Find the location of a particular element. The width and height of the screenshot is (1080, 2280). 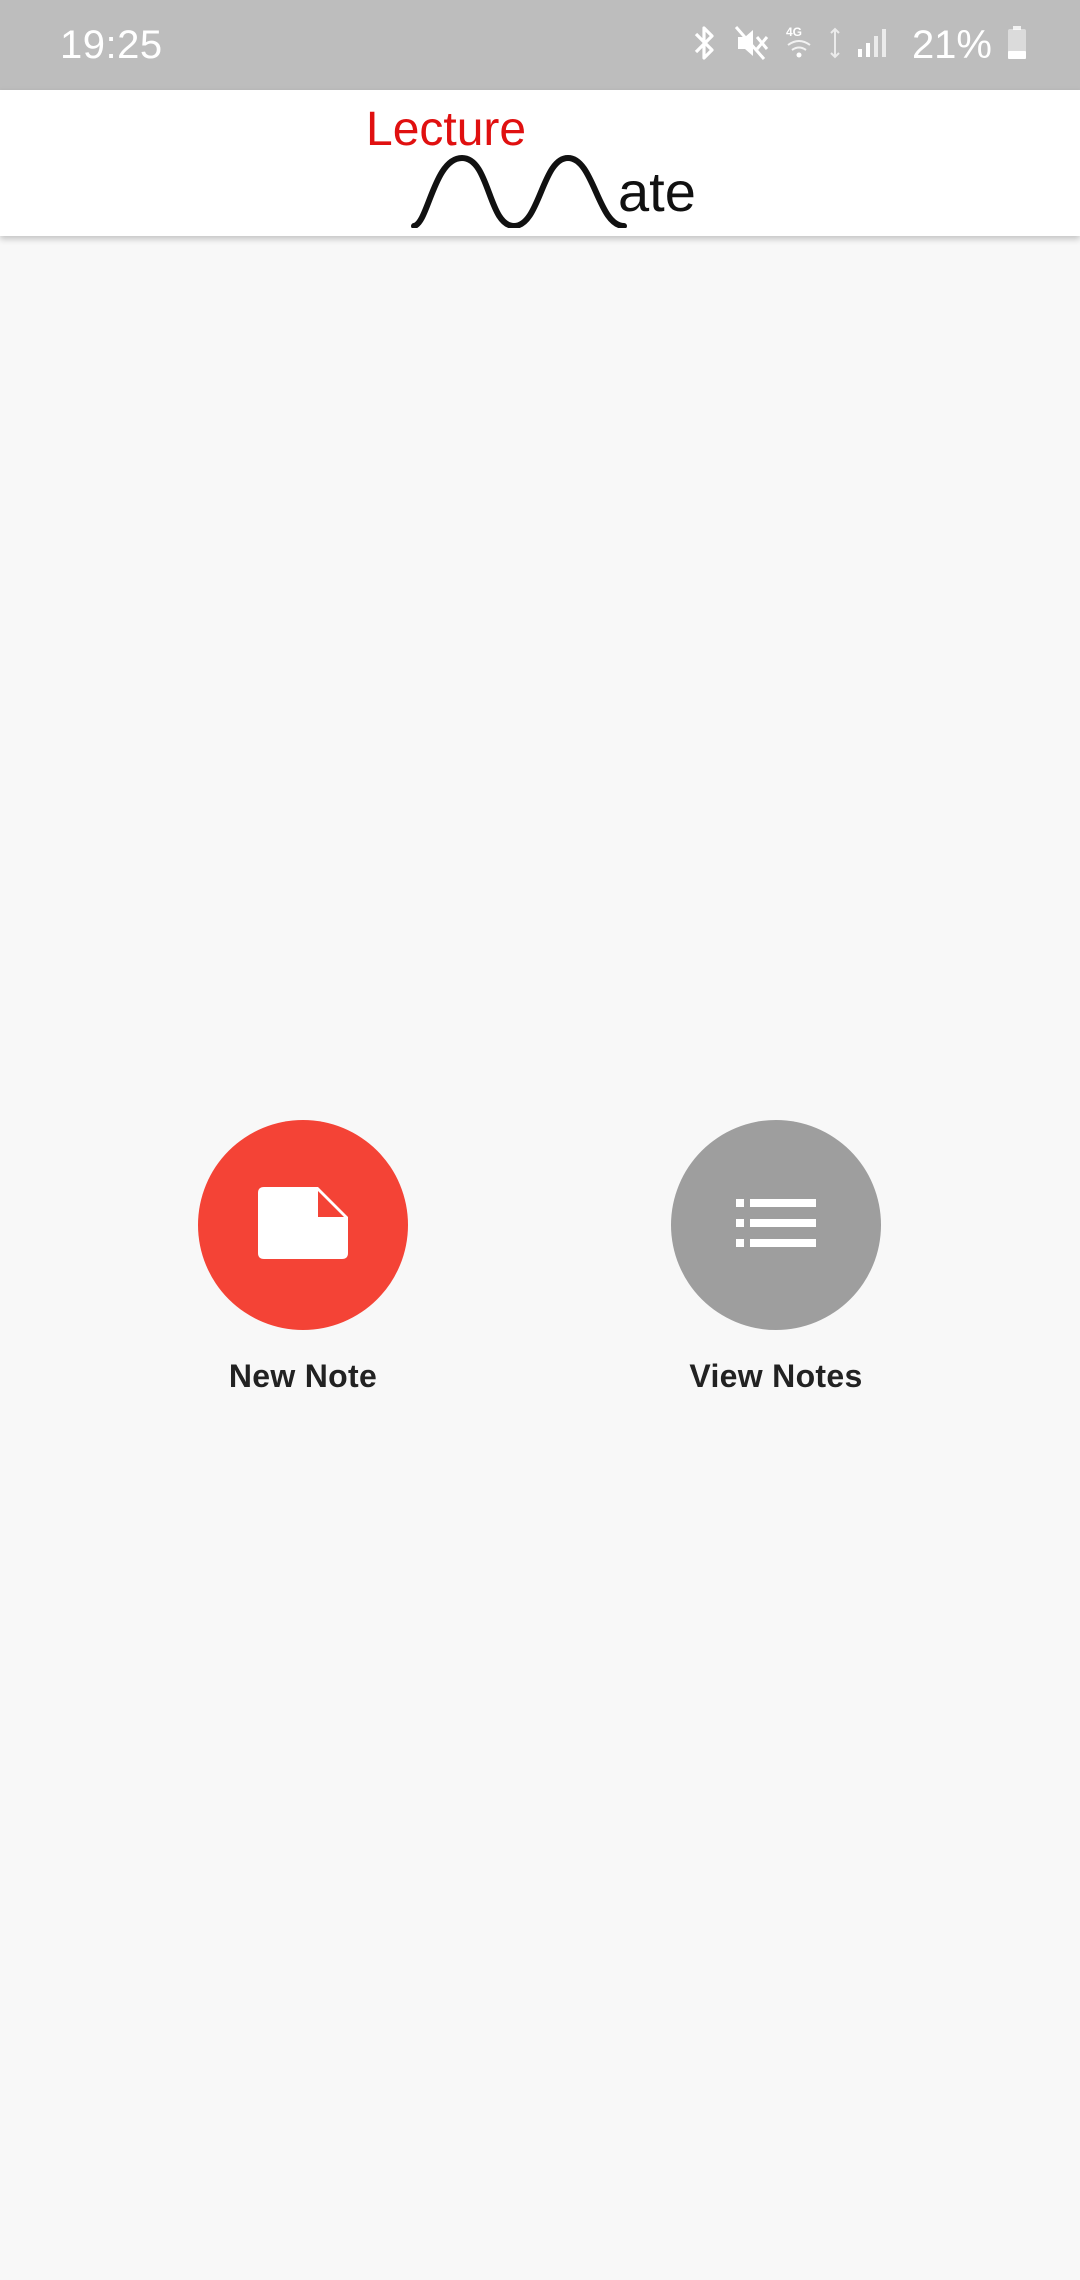

app-bar: Lecture ate is located at coordinates (540, 163).